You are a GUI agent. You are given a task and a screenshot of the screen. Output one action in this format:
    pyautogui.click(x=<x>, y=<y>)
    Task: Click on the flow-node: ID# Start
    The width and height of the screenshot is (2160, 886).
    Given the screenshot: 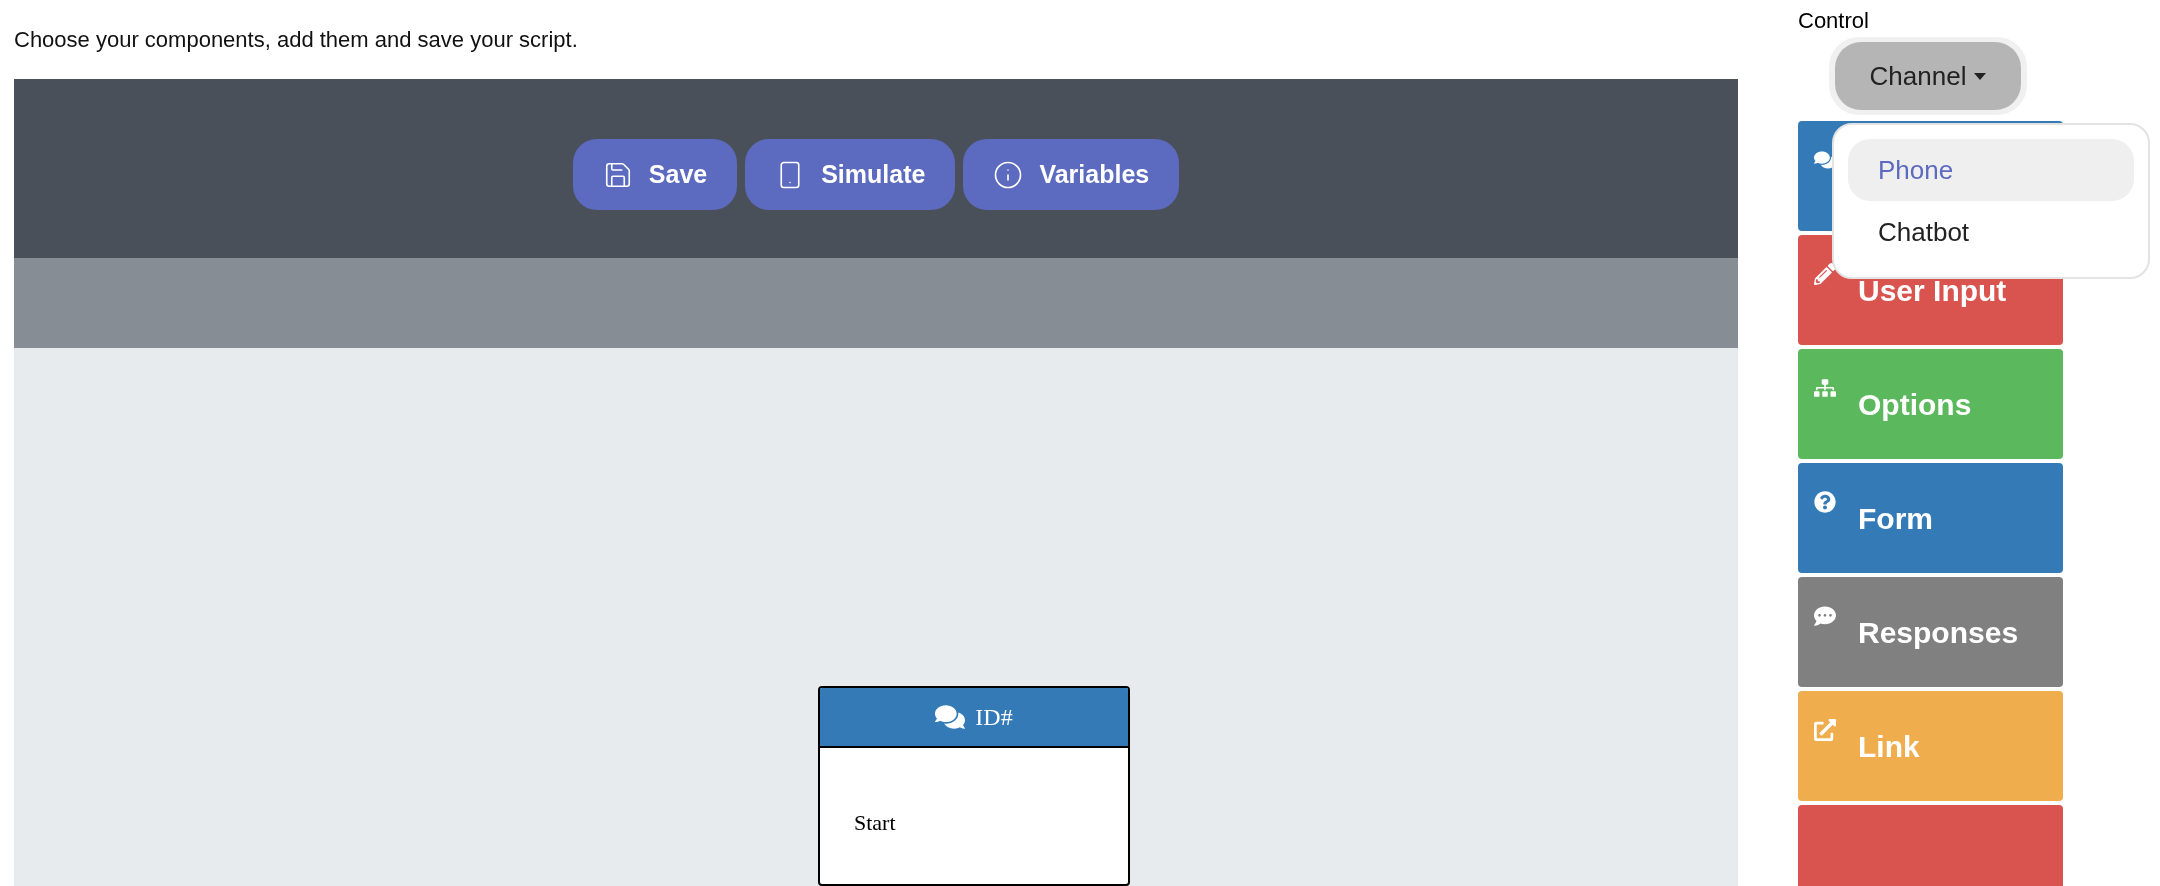 What is the action you would take?
    pyautogui.click(x=974, y=786)
    